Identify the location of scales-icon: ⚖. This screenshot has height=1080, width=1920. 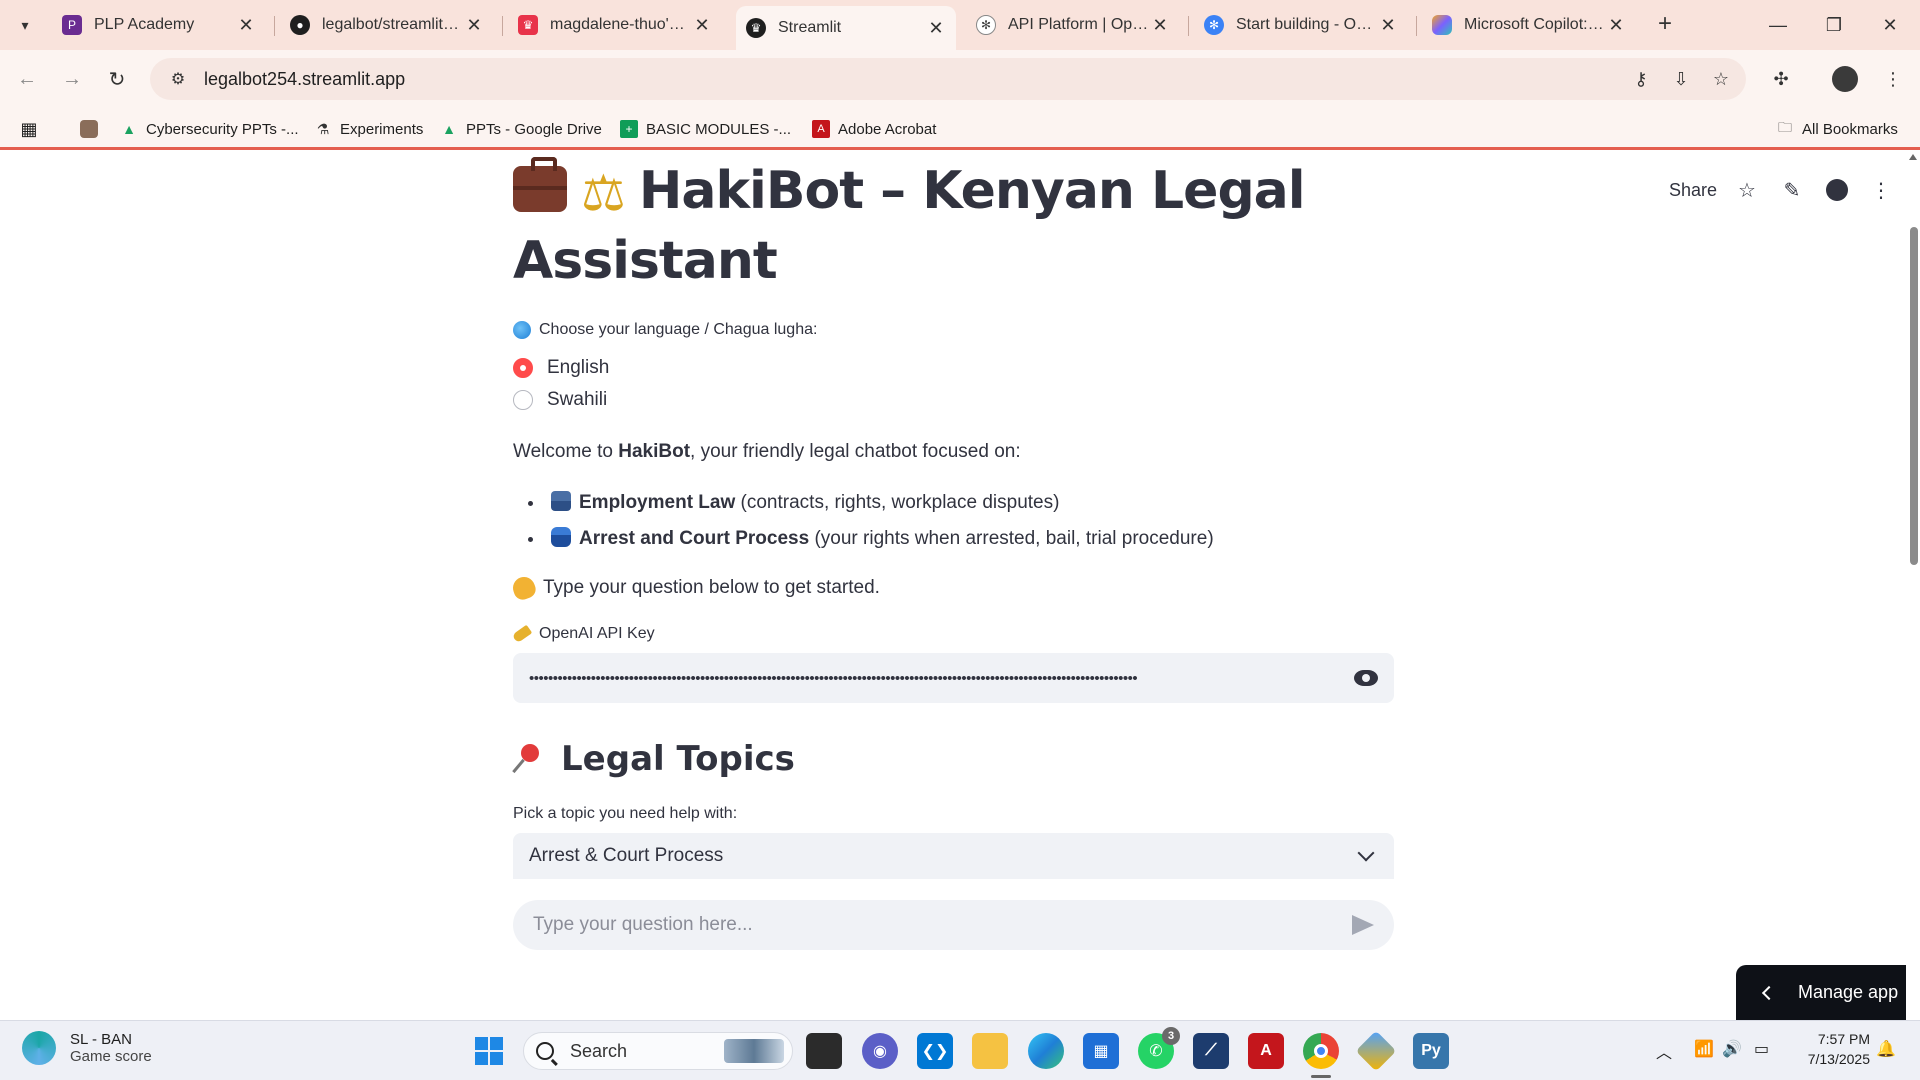
(603, 193).